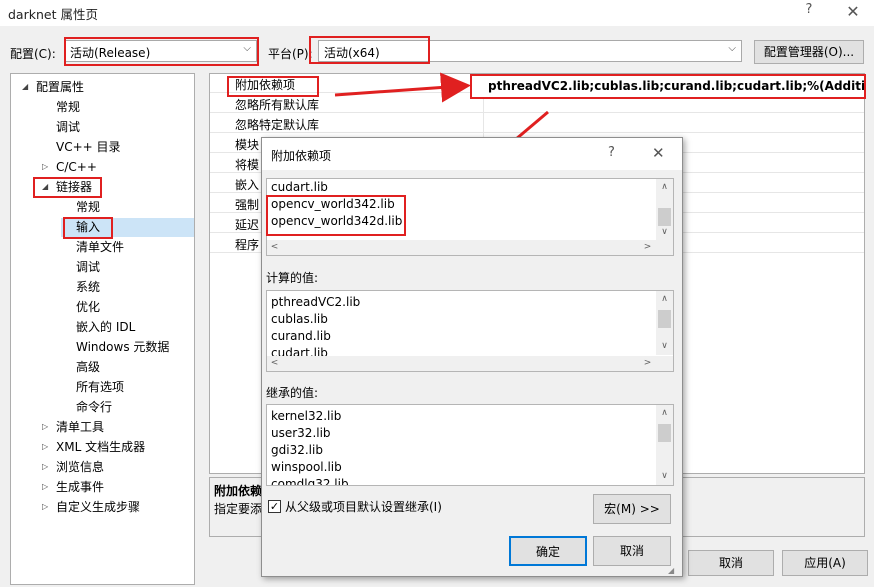 The width and height of the screenshot is (874, 587). I want to click on list-item: kernel32.lib, so click(306, 416).